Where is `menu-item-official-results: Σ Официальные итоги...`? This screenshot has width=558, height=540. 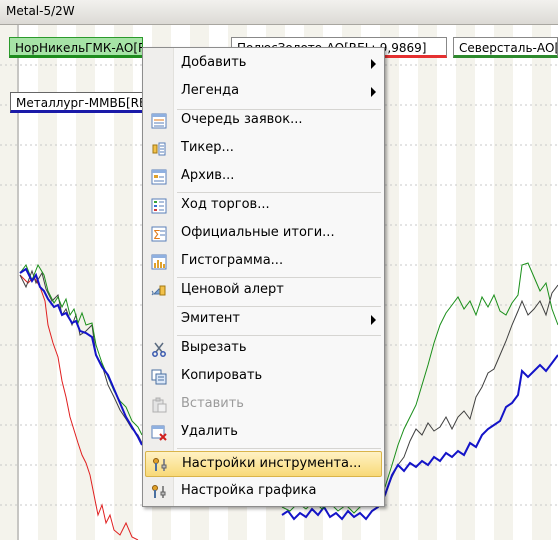
menu-item-official-results: Σ Официальные итоги... is located at coordinates (263, 234).